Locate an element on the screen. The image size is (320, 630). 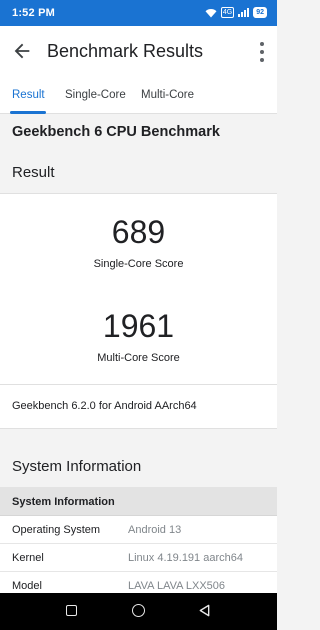
multi-core-label: Multi-Core Score is located at coordinates (138, 358).